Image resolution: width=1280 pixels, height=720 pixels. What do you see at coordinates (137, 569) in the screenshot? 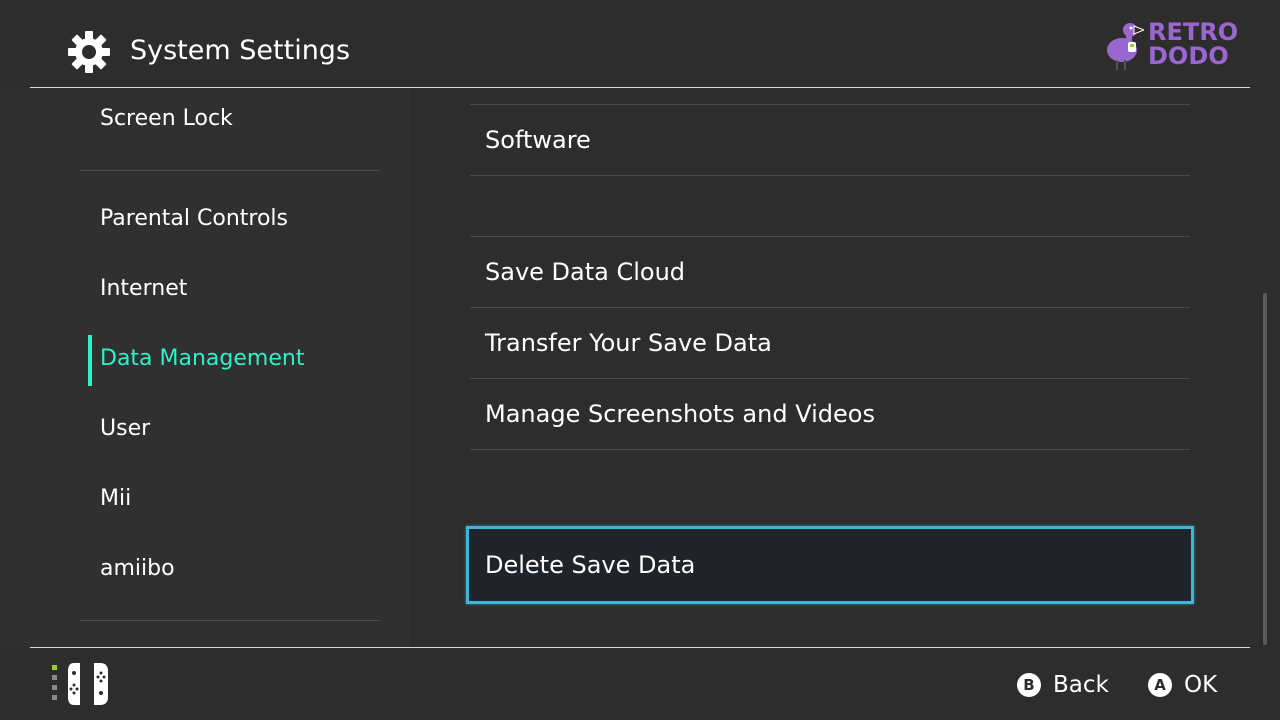
I see `sidebar-item-amiibo: amiibo` at bounding box center [137, 569].